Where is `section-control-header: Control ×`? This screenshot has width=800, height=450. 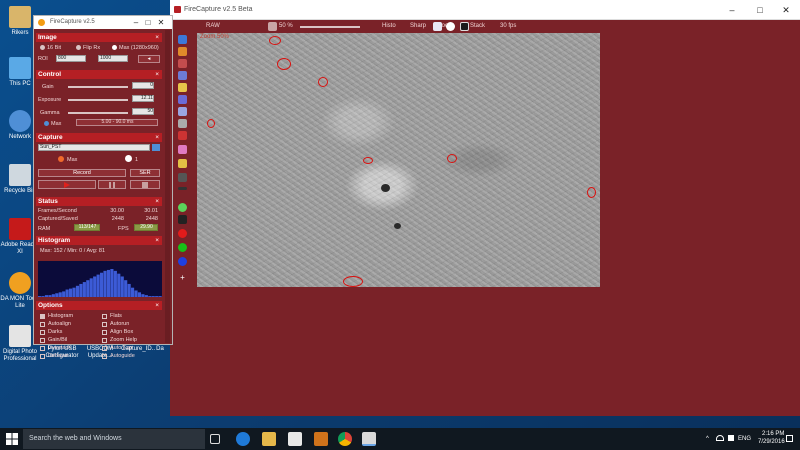
section-control-header: Control × is located at coordinates (99, 74).